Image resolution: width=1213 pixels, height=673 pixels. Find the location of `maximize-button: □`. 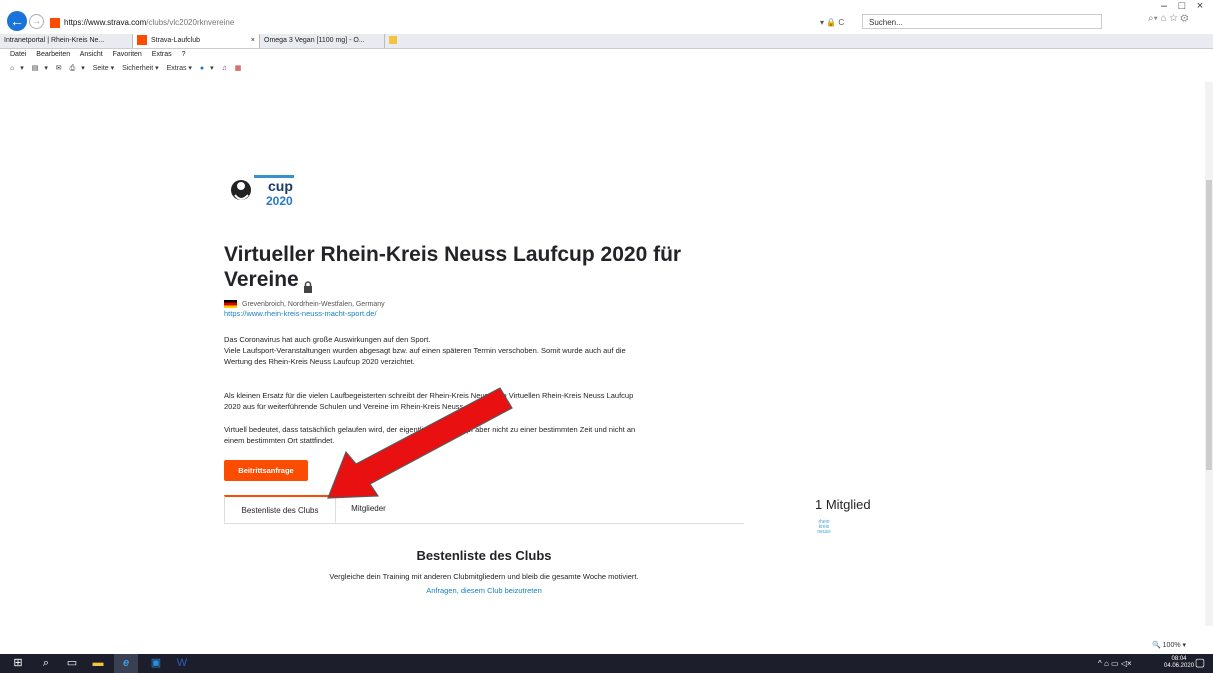

maximize-button: □ is located at coordinates (1182, 6).